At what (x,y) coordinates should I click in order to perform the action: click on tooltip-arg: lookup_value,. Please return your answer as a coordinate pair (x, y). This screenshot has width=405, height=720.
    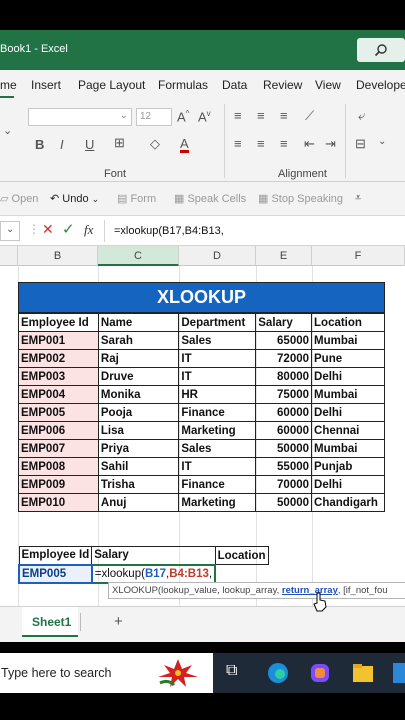
    Looking at the image, I should click on (191, 590).